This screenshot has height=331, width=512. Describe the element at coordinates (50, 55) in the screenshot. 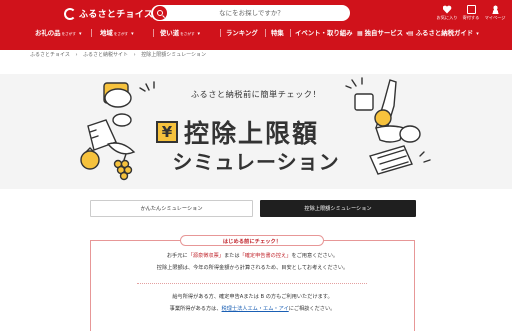

I see `breadcrumb-link-top: ふるさとチョイス` at that location.